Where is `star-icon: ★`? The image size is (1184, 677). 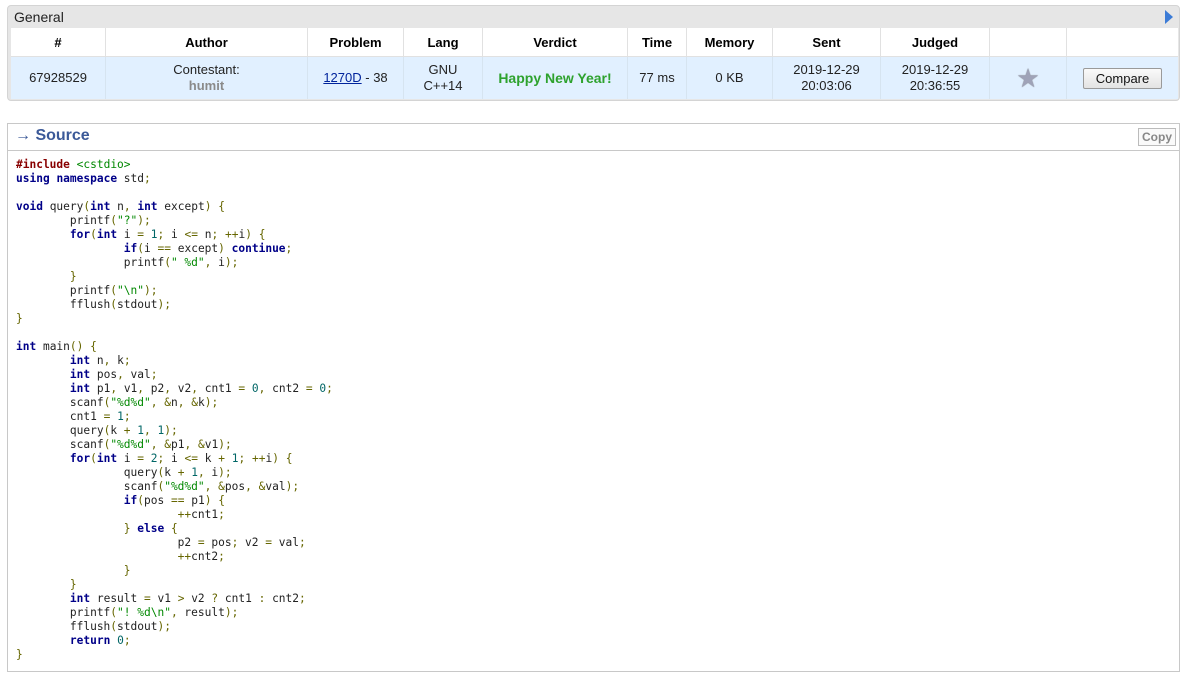 star-icon: ★ is located at coordinates (1028, 78).